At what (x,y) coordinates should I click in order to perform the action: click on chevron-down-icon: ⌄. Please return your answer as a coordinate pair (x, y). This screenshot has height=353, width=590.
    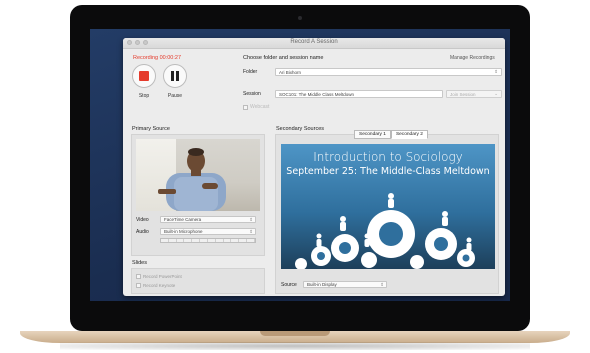
    Looking at the image, I should click on (496, 93).